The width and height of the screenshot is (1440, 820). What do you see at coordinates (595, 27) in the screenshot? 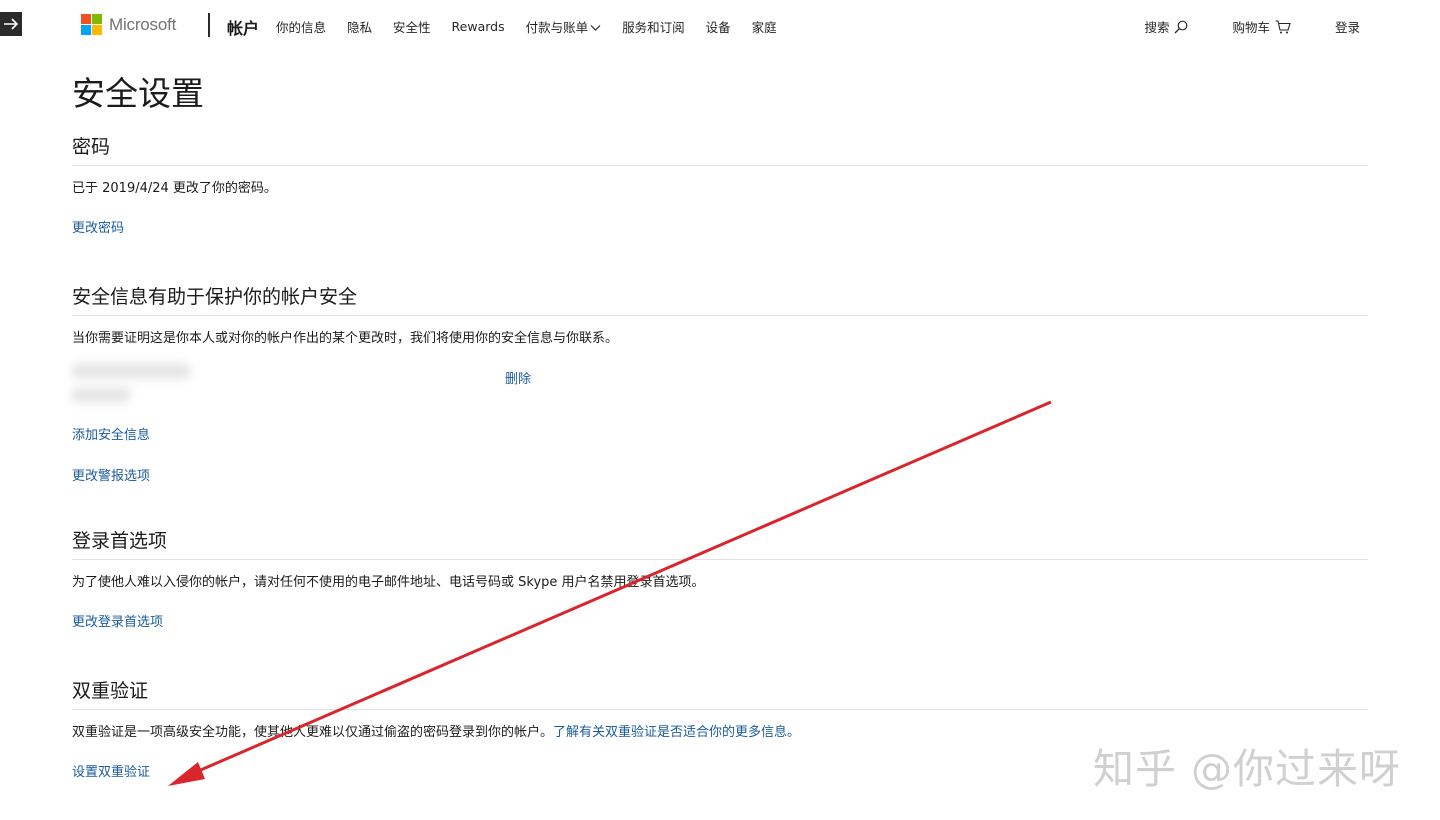
I see `chevron-down-icon` at bounding box center [595, 27].